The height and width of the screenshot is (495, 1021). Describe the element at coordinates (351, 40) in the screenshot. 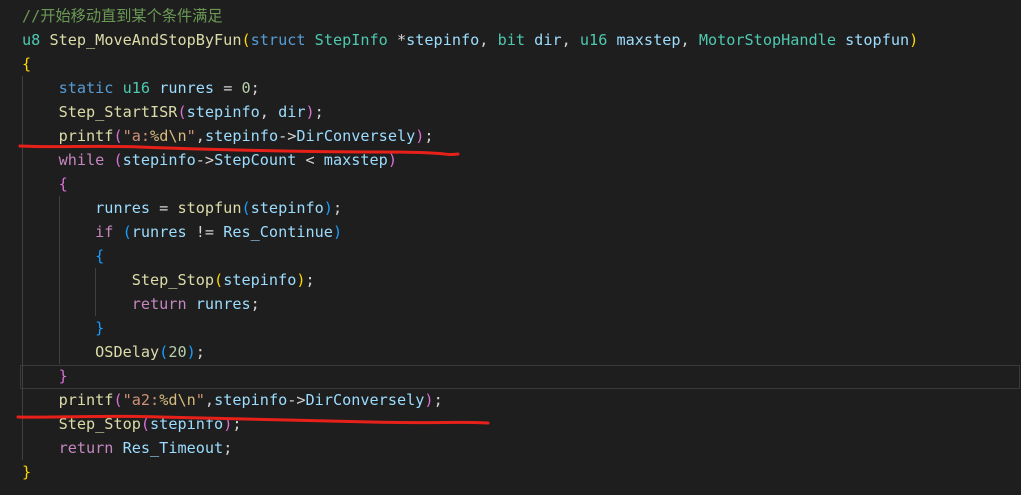

I see `code-token: StepInfo` at that location.